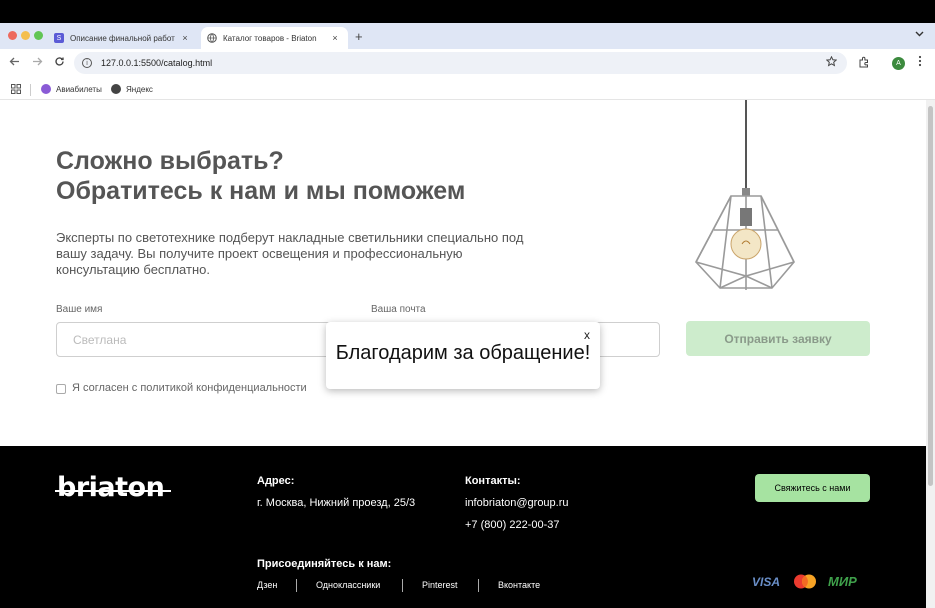 Image resolution: width=935 pixels, height=608 pixels. Describe the element at coordinates (38, 35) in the screenshot. I see `window-maximize-icon` at that location.